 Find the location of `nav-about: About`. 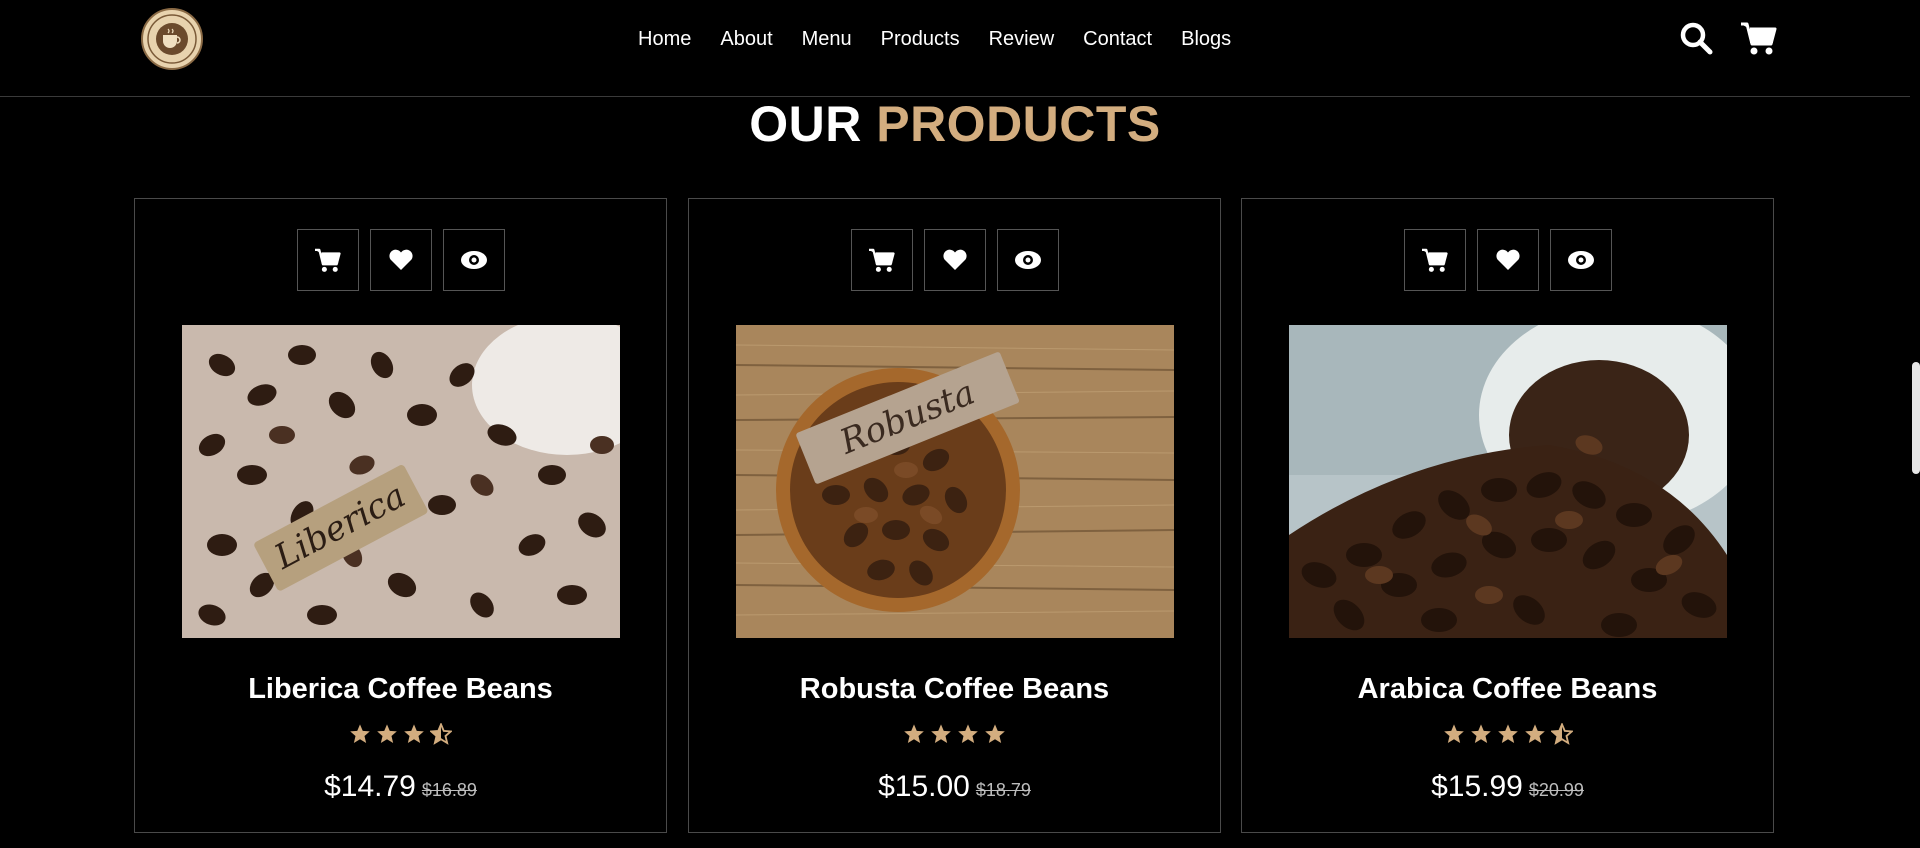

nav-about: About is located at coordinates (746, 39).